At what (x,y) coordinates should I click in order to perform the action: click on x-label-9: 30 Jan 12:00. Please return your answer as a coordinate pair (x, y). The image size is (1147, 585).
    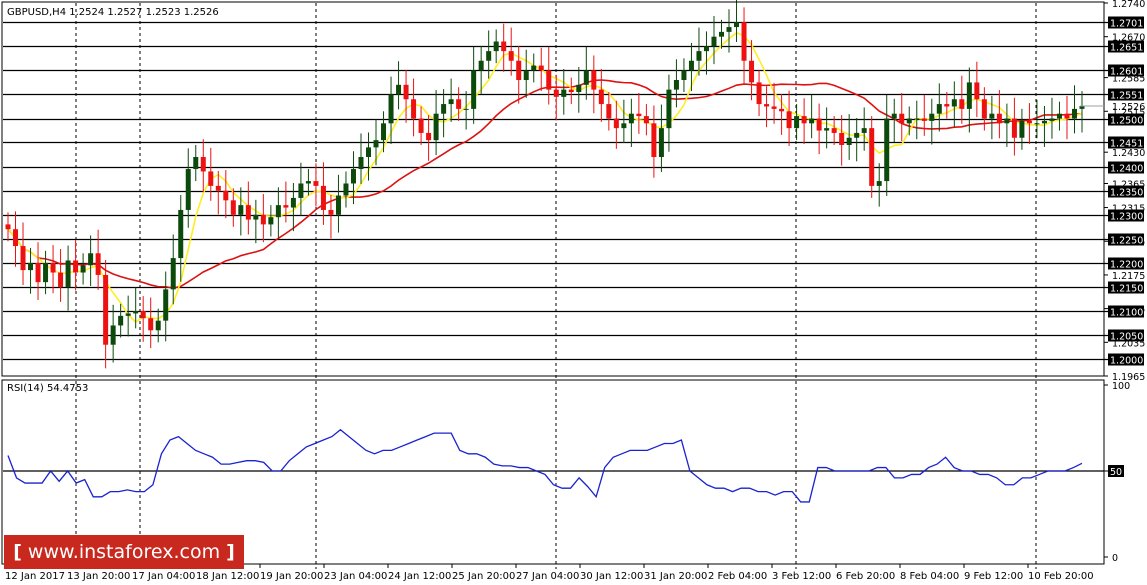
    Looking at the image, I should click on (611, 576).